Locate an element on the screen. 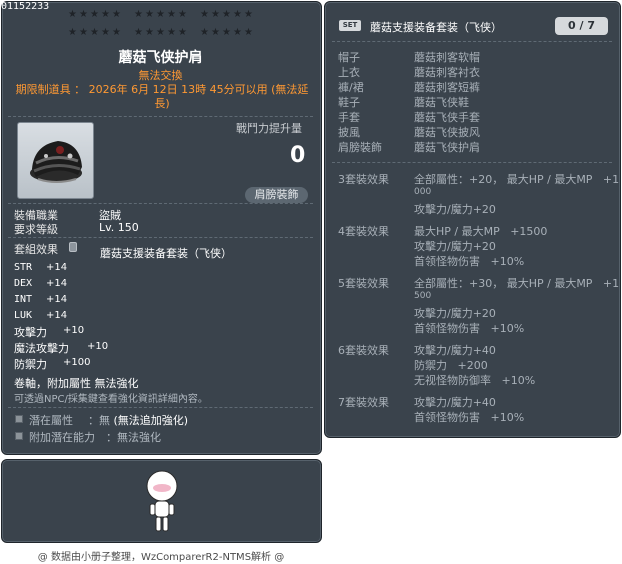  equip-slot-badge: 肩膀裝飾 is located at coordinates (276, 195).